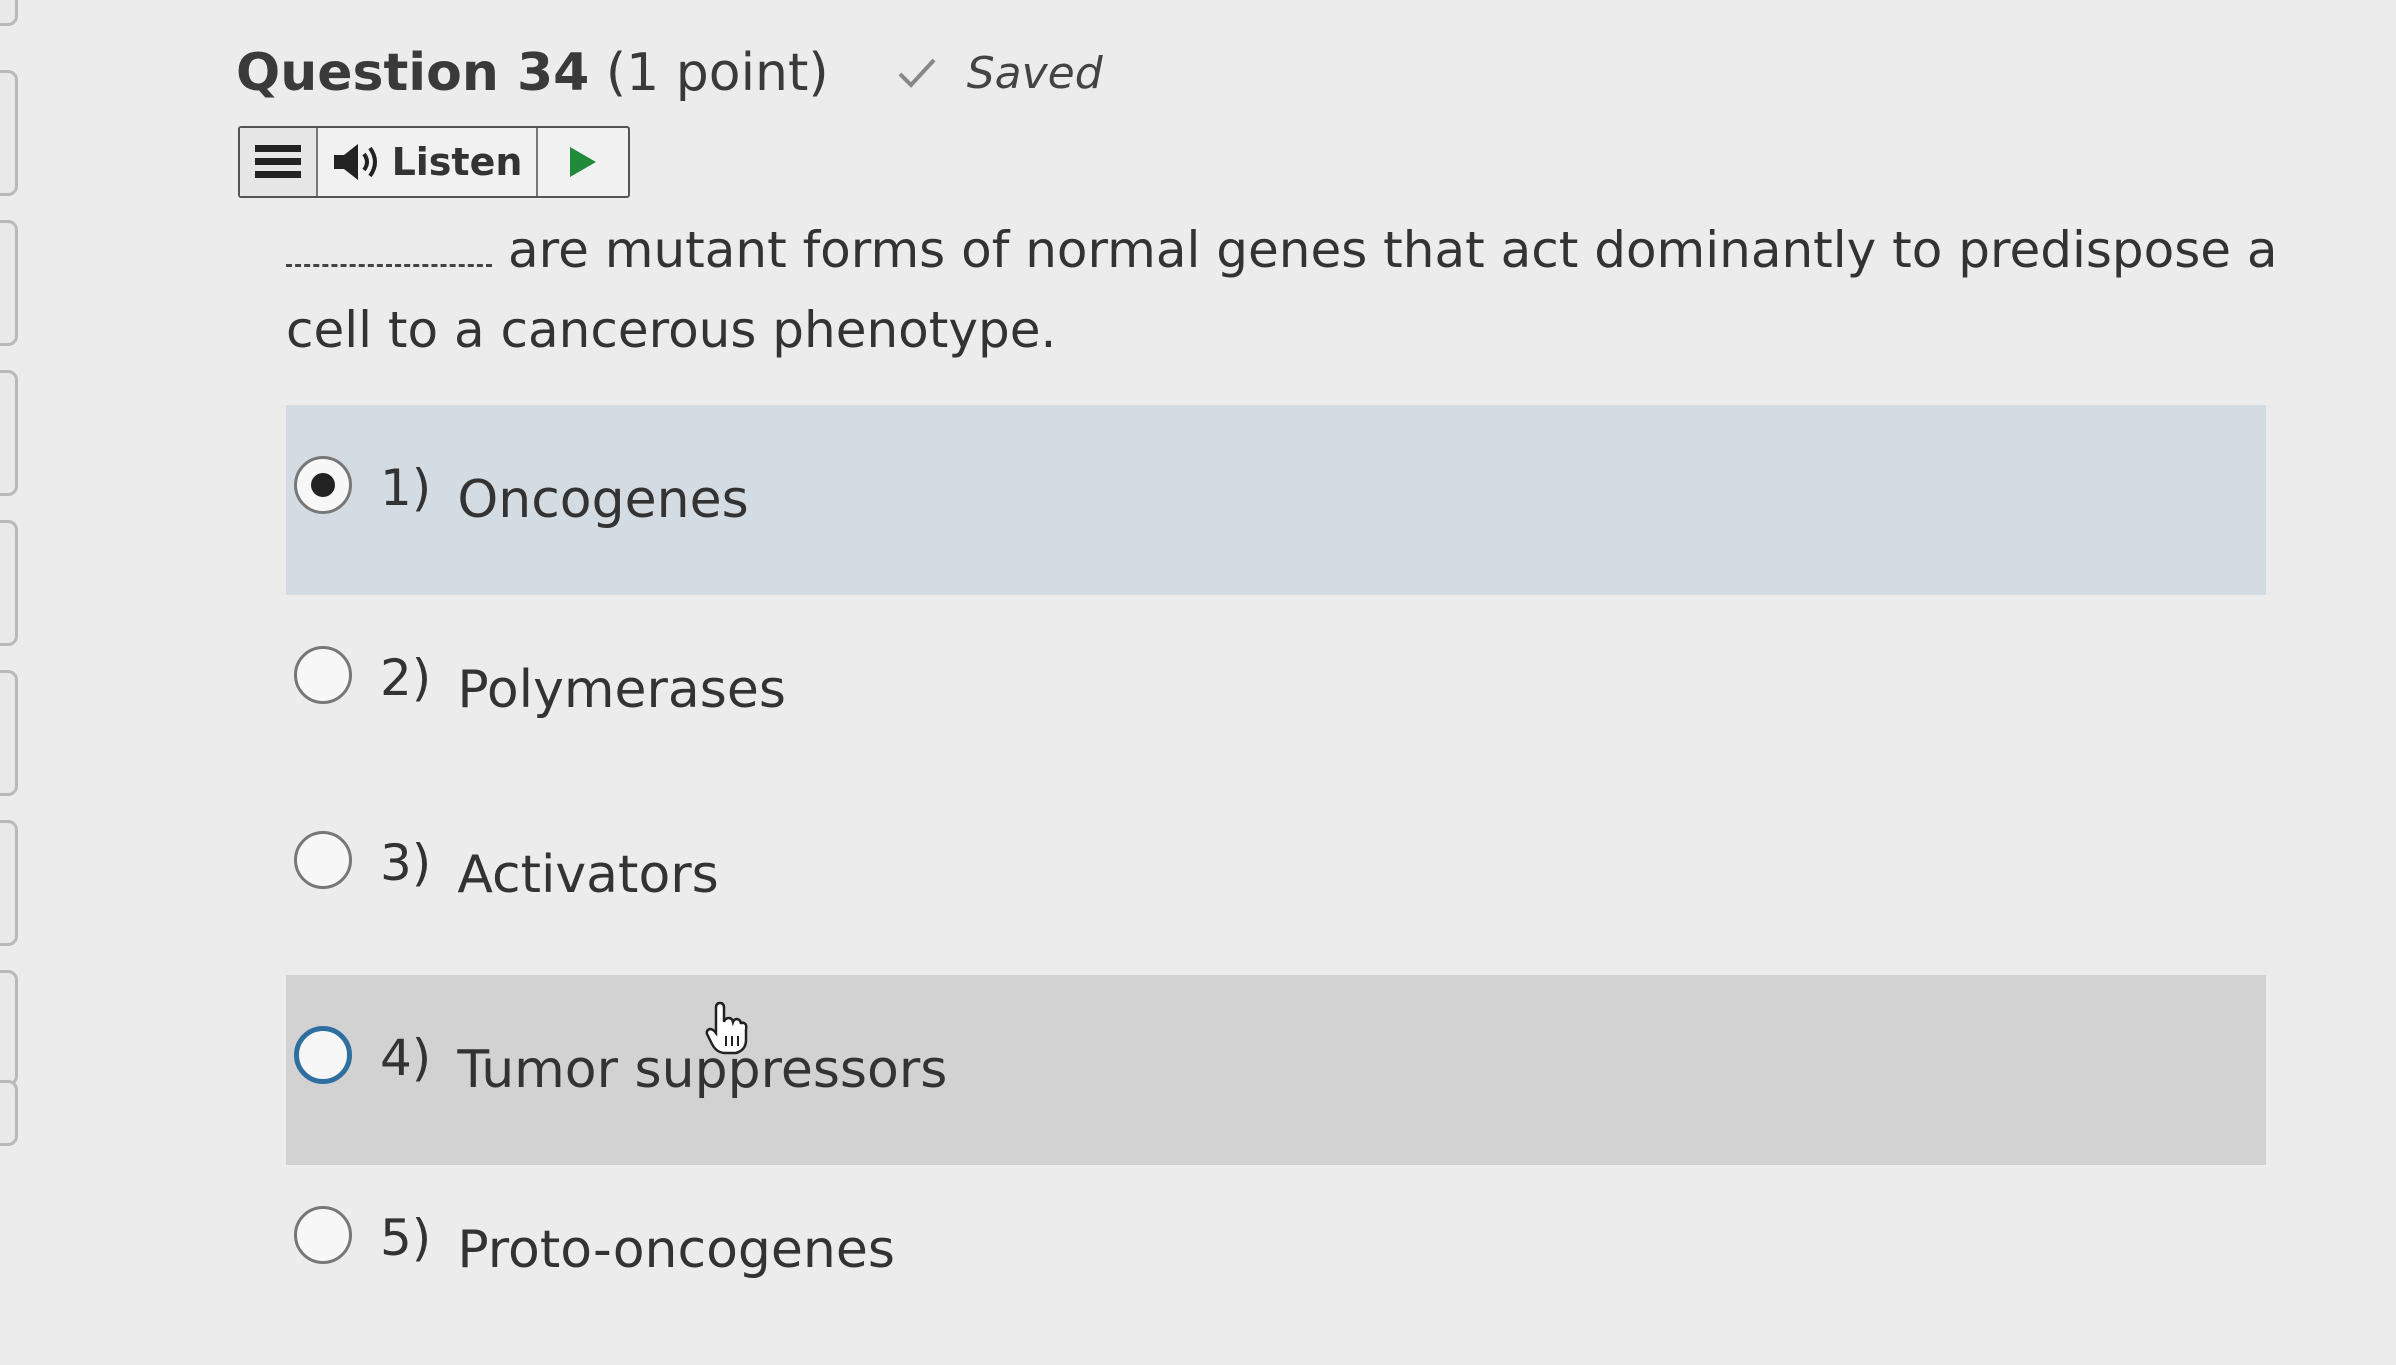 Image resolution: width=2396 pixels, height=1365 pixels. Describe the element at coordinates (588, 875) in the screenshot. I see `option-label: Activators` at that location.